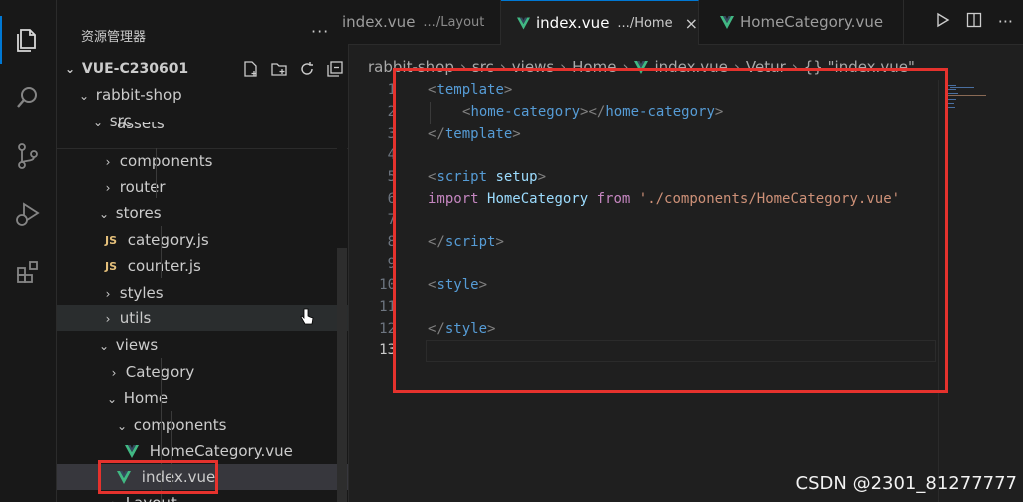 The height and width of the screenshot is (502, 1023). What do you see at coordinates (202, 266) in the screenshot?
I see `file-counter-js: JS counter.js` at bounding box center [202, 266].